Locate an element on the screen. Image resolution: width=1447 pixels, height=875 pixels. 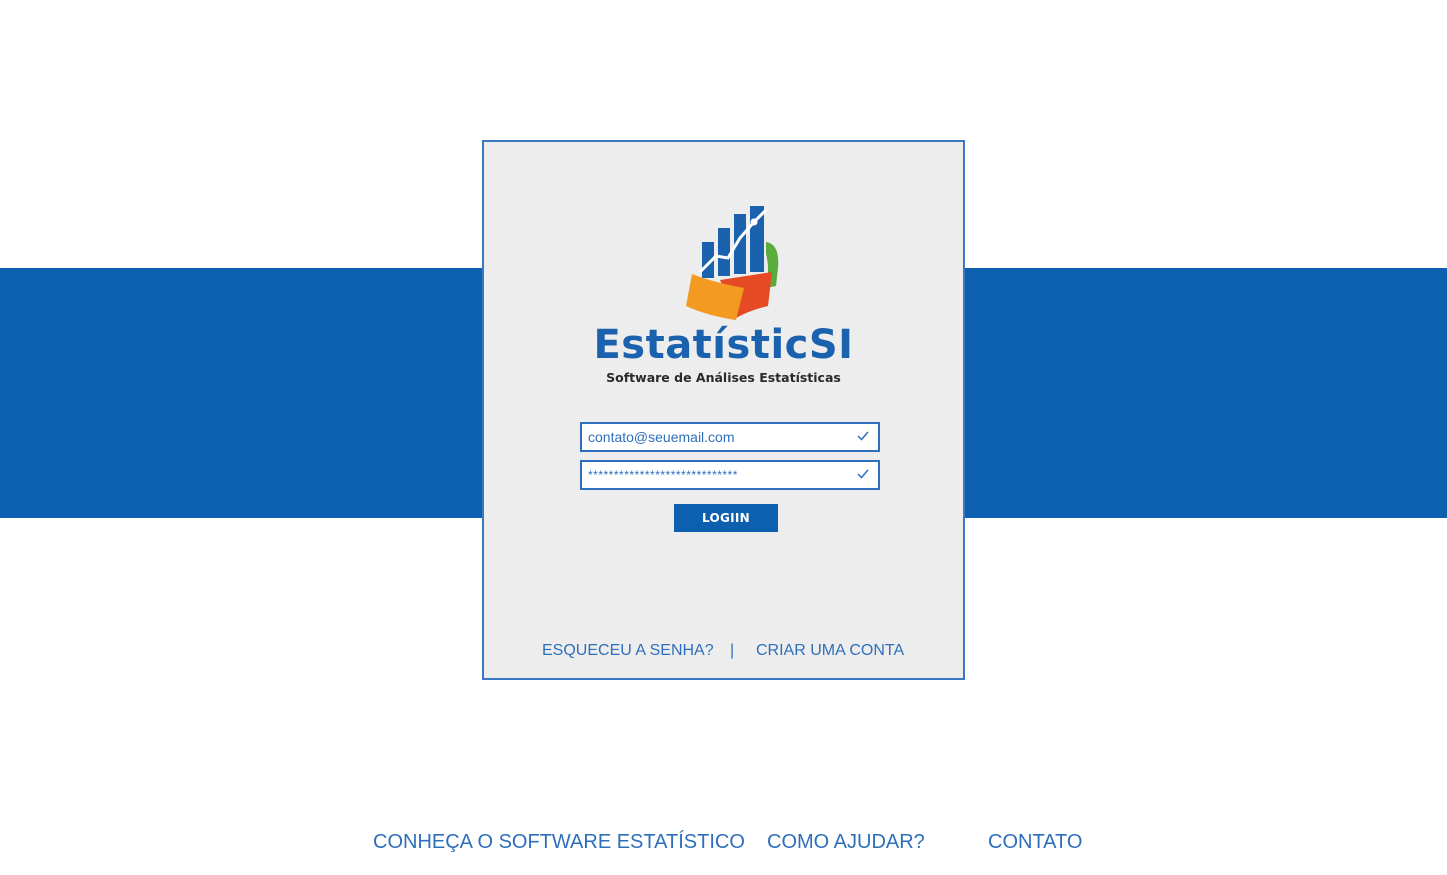
password-input is located at coordinates (715, 475).